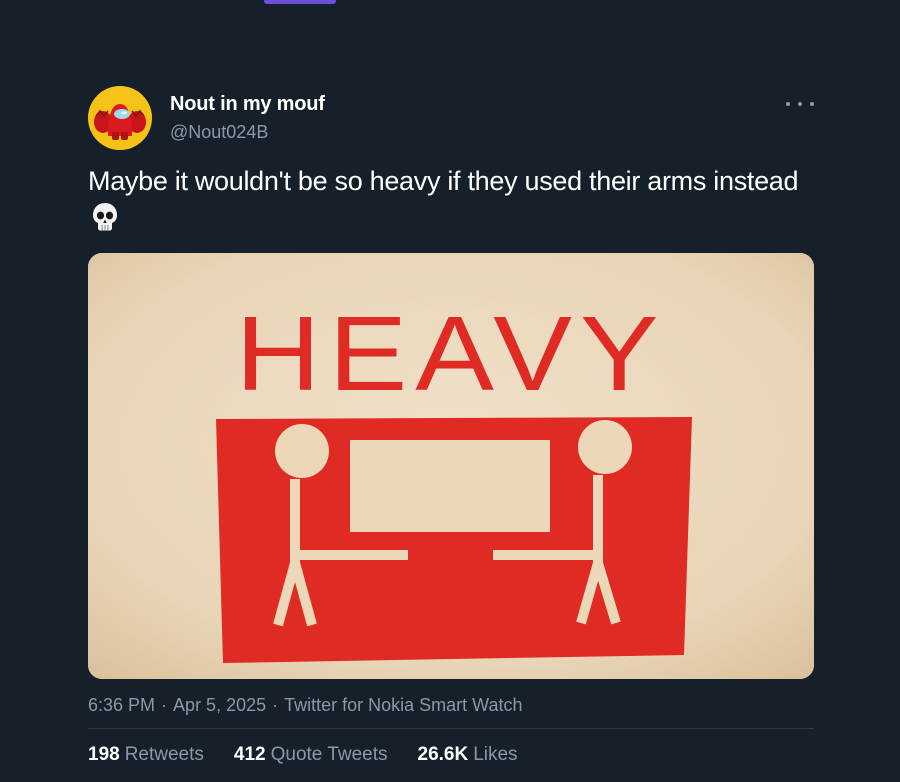 The image size is (900, 782). I want to click on divider, so click(451, 728).